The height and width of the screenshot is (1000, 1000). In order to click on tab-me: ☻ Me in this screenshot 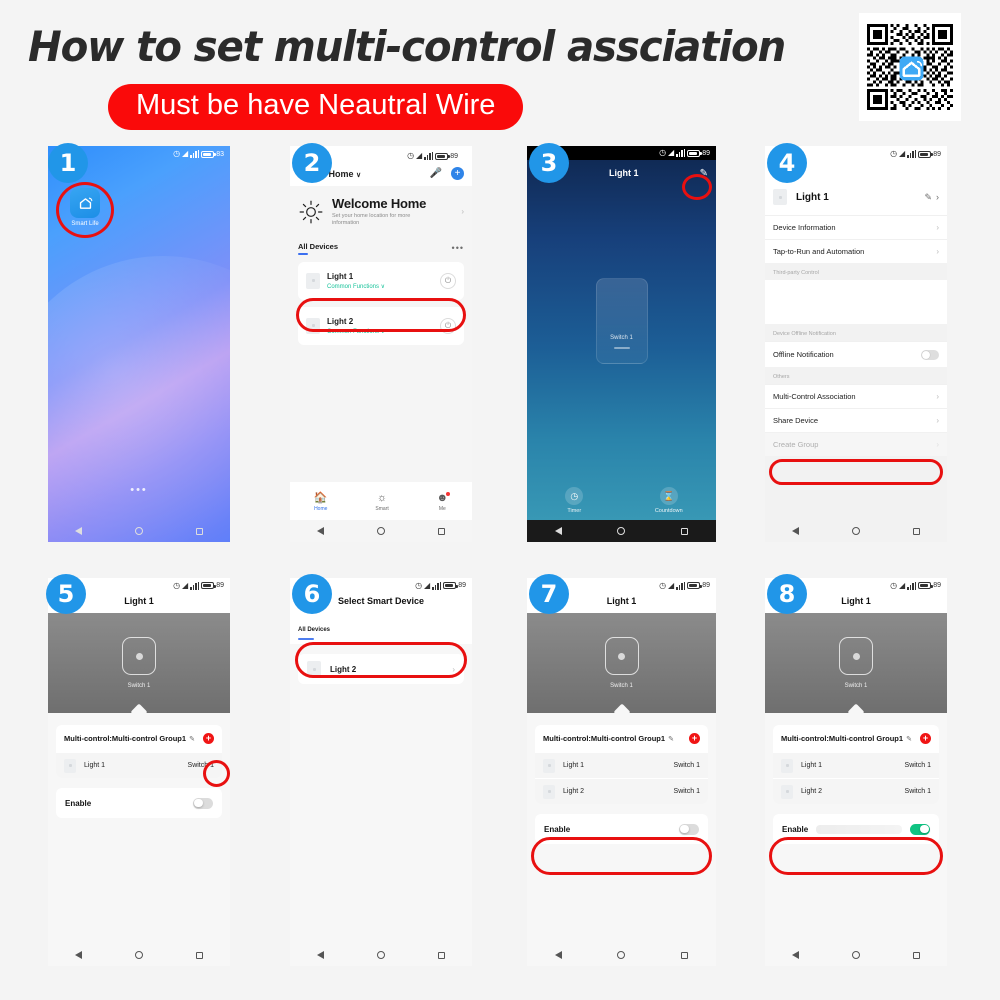, I will do `click(444, 502)`.